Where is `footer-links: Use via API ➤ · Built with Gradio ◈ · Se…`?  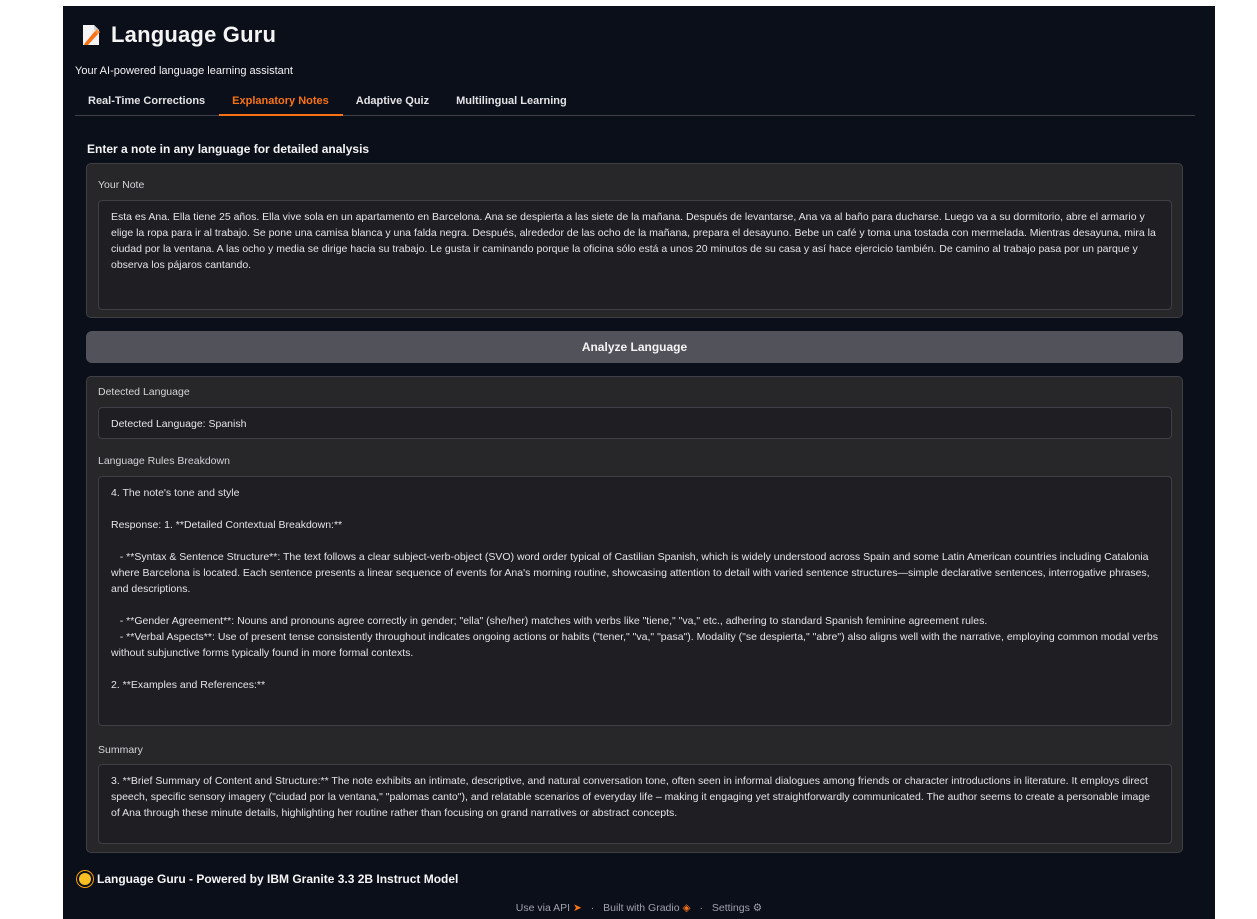 footer-links: Use via API ➤ · Built with Gradio ◈ · Se… is located at coordinates (639, 908).